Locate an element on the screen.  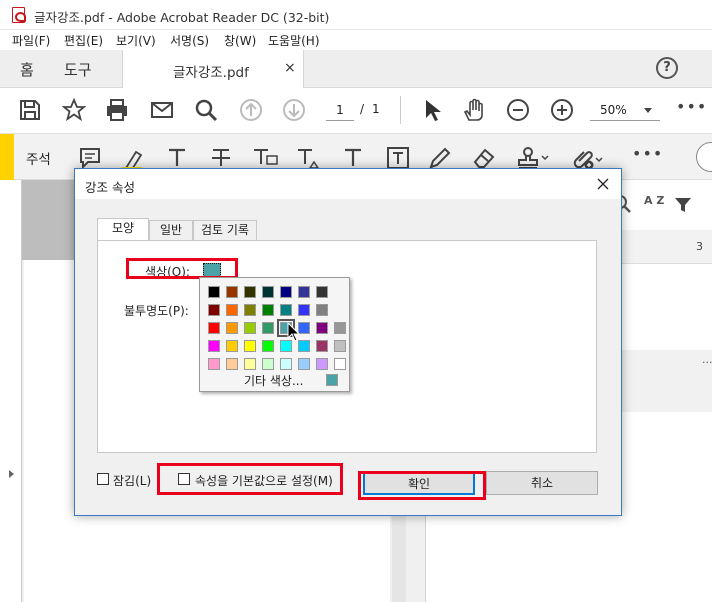
help-icon: ? is located at coordinates (667, 68).